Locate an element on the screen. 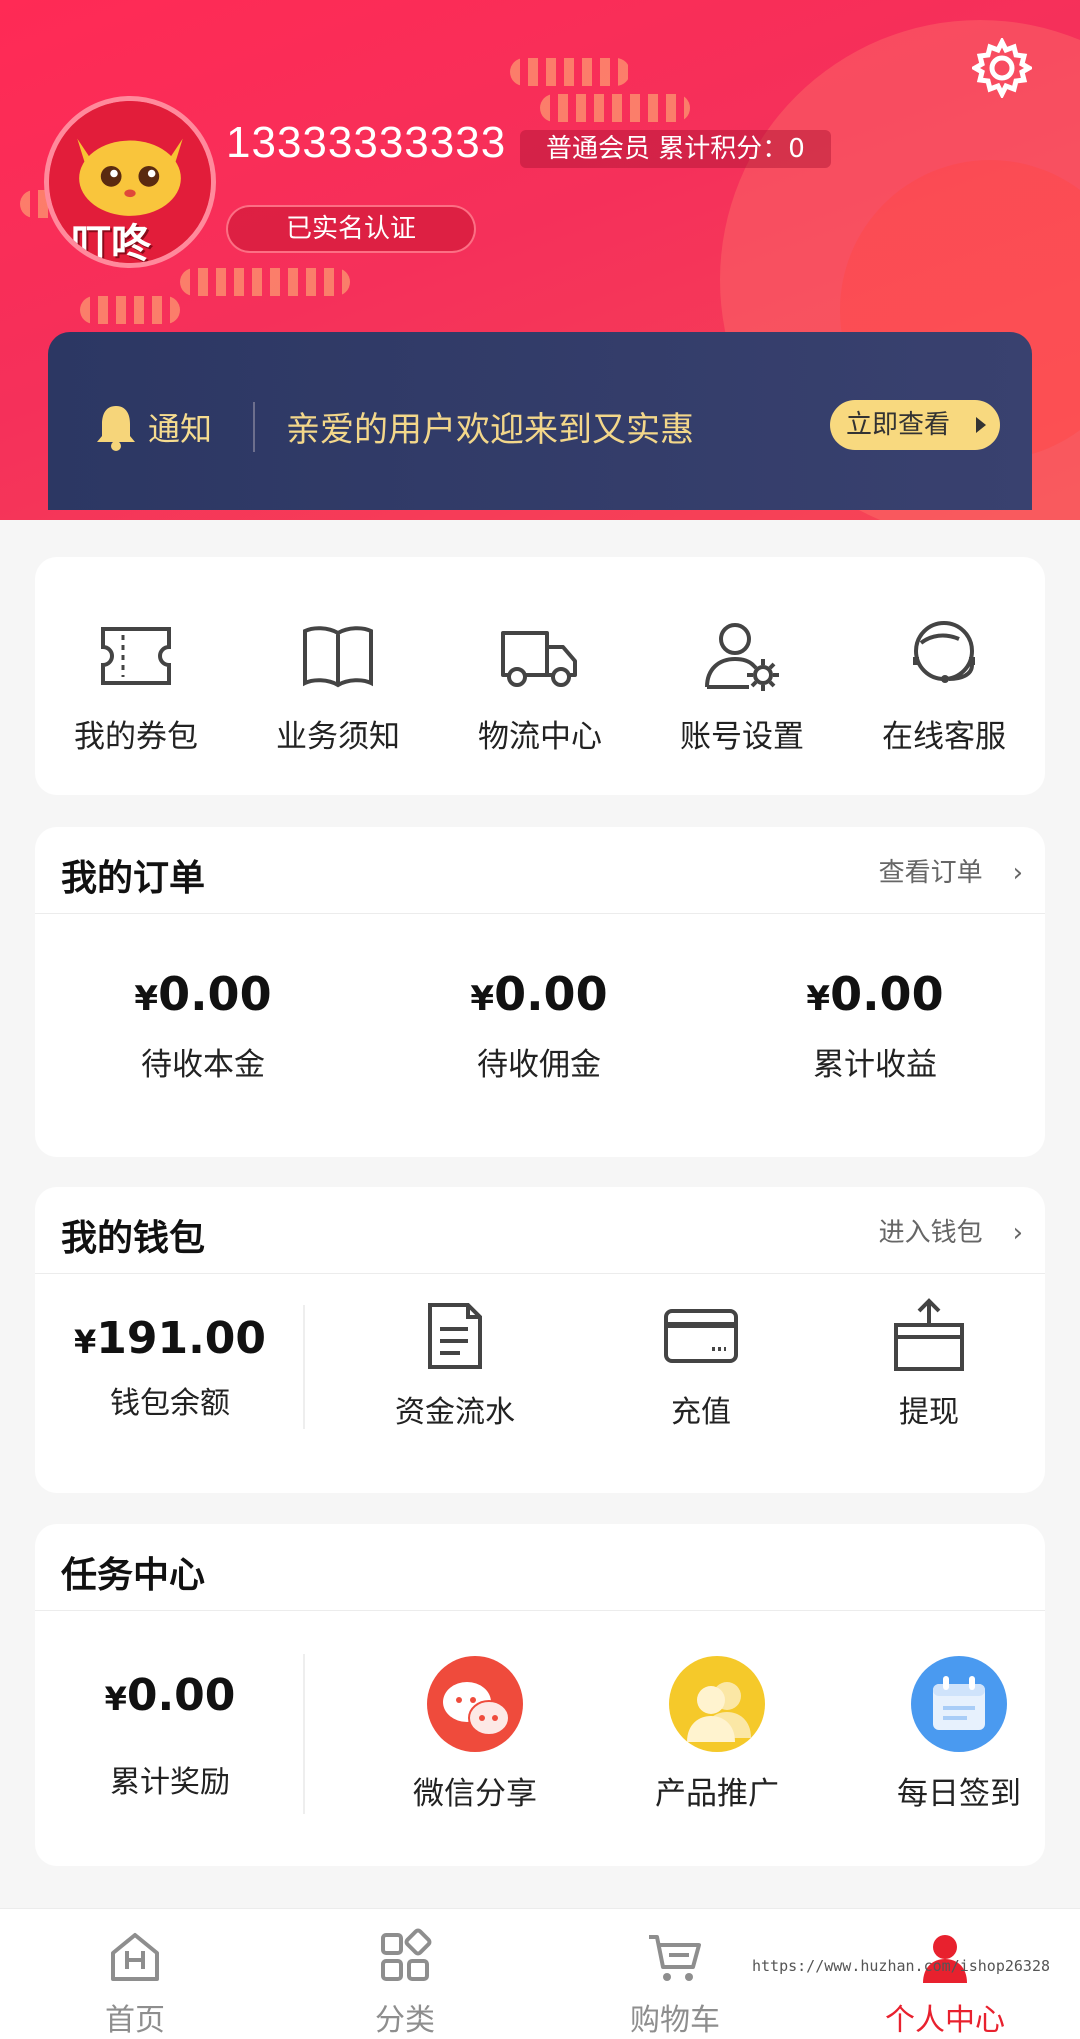  quick-item-label: 物流中心 is located at coordinates (540, 737).